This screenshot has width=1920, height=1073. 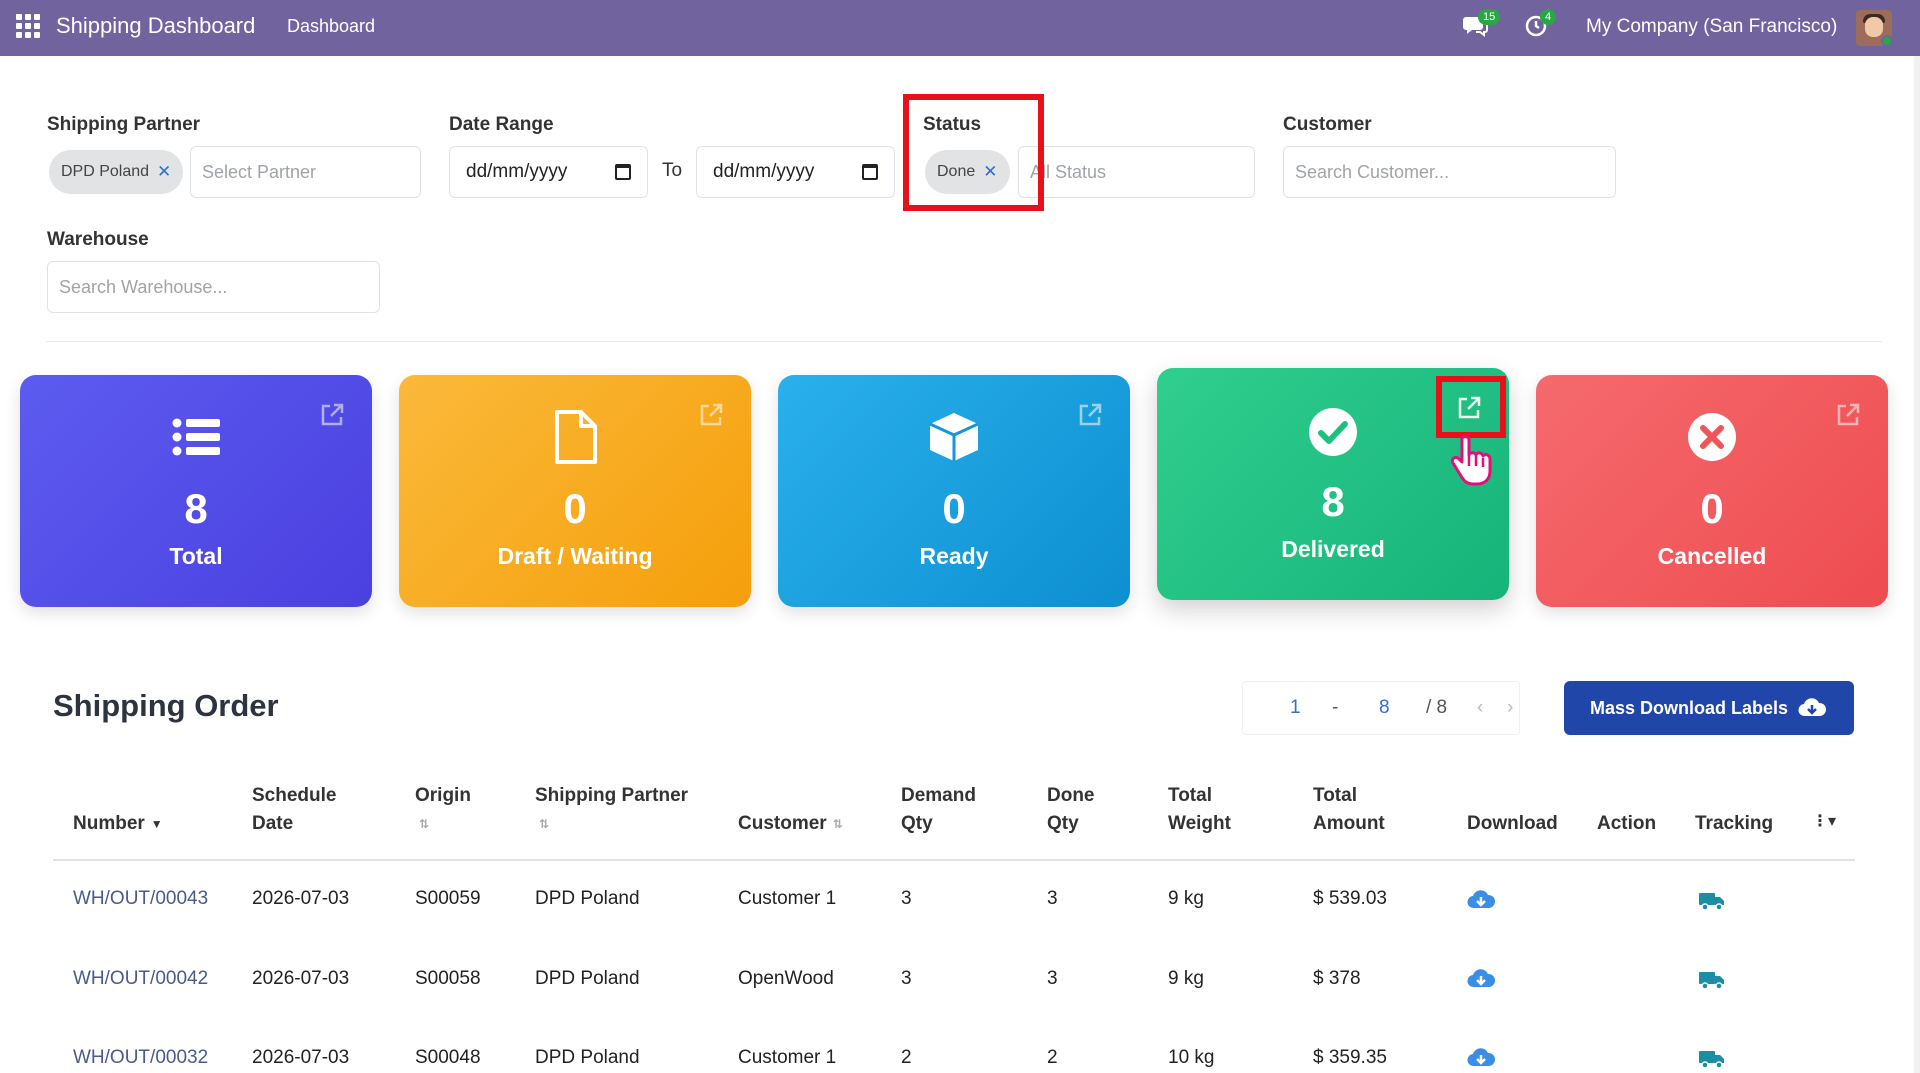 What do you see at coordinates (196, 508) in the screenshot?
I see `total-count: 8` at bounding box center [196, 508].